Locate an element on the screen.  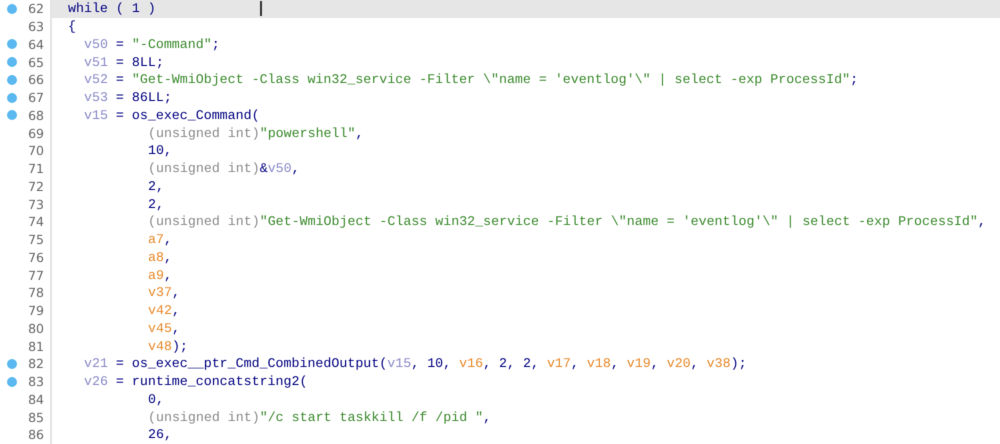
code-line: v50 = "-Command"; is located at coordinates (152, 44).